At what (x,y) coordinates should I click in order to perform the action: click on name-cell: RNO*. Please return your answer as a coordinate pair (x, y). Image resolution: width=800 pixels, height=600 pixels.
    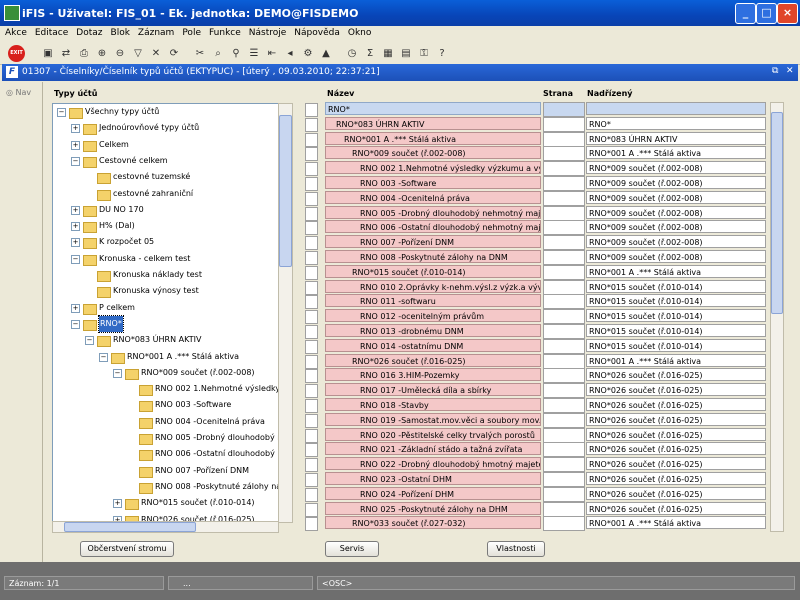
    Looking at the image, I should click on (433, 108).